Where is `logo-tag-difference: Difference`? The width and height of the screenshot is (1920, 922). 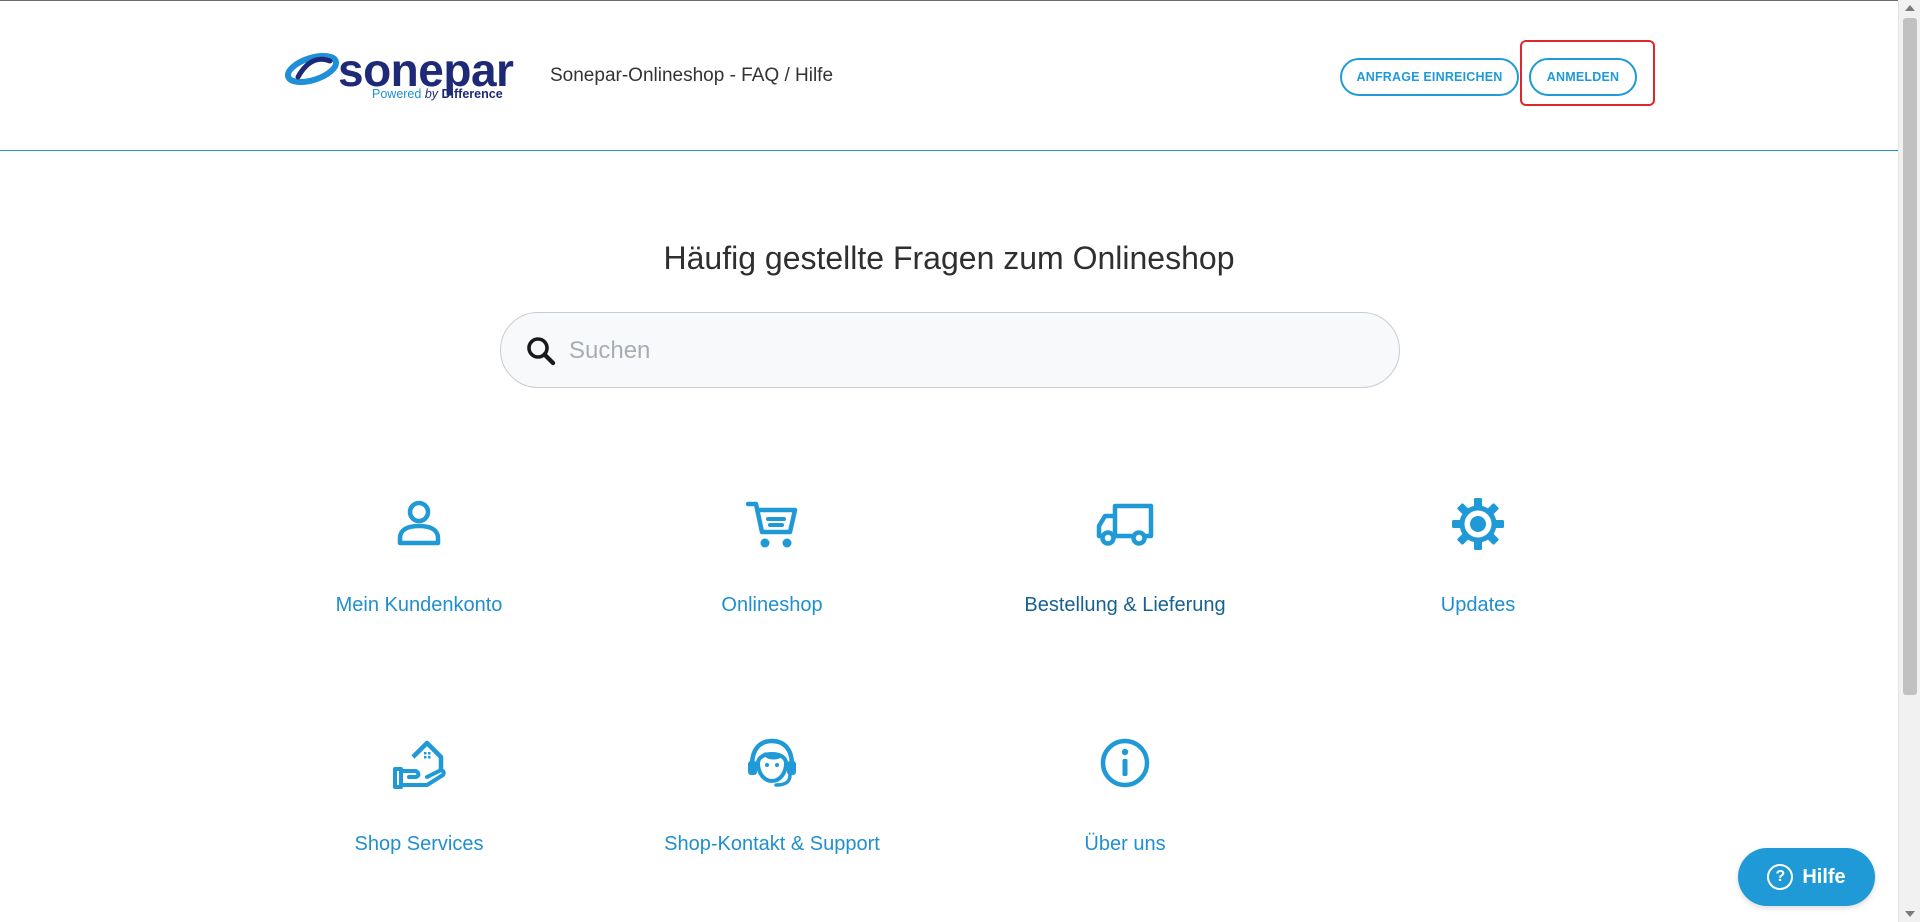
logo-tag-difference: Difference is located at coordinates (472, 94).